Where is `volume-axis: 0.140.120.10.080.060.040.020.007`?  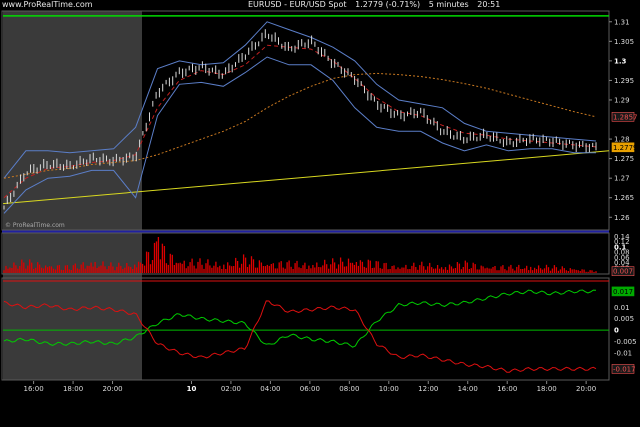 volume-axis: 0.140.120.10.080.060.040.020.007 is located at coordinates (623, 255).